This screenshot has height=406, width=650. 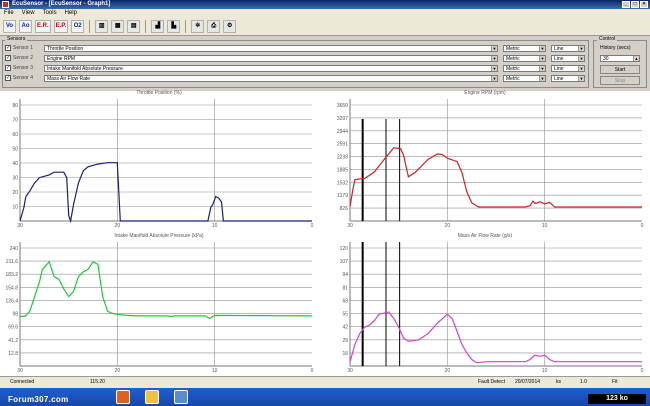 I want to click on stop-button: Stop, so click(x=620, y=80).